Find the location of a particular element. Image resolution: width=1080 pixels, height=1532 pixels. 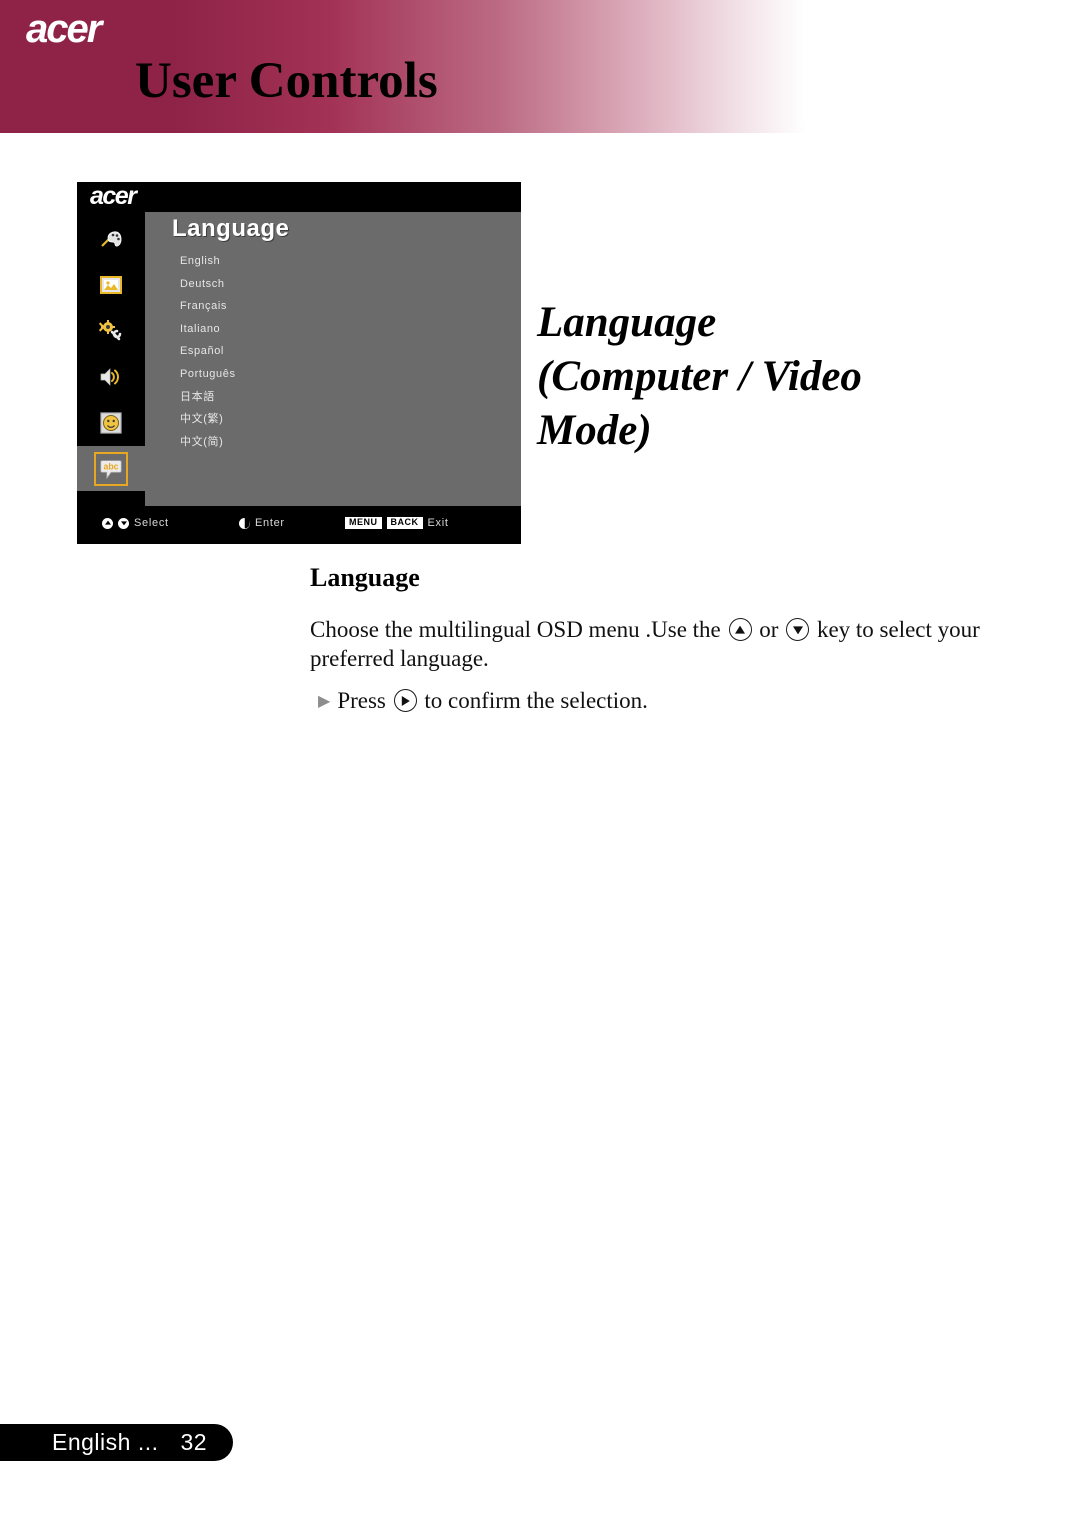

page-footer: English ... 32 is located at coordinates (117, 1442).